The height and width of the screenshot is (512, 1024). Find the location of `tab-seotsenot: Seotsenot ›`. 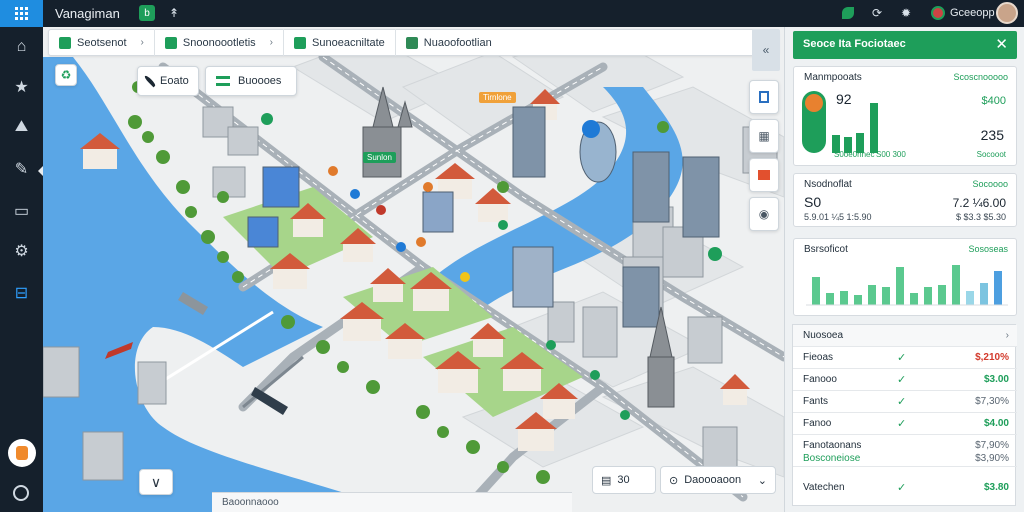

tab-seotsenot: Seotsenot › is located at coordinates (102, 42).